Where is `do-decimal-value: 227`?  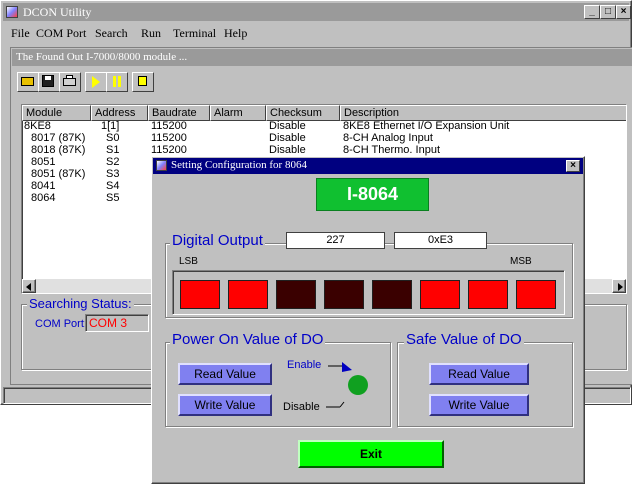 do-decimal-value: 227 is located at coordinates (335, 240).